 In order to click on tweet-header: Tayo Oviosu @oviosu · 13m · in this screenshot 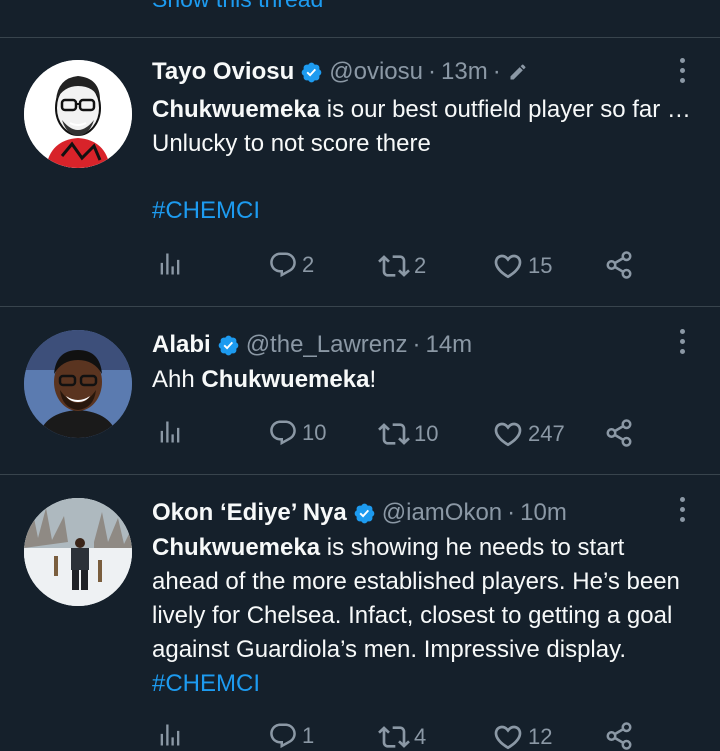, I will do `click(340, 72)`.